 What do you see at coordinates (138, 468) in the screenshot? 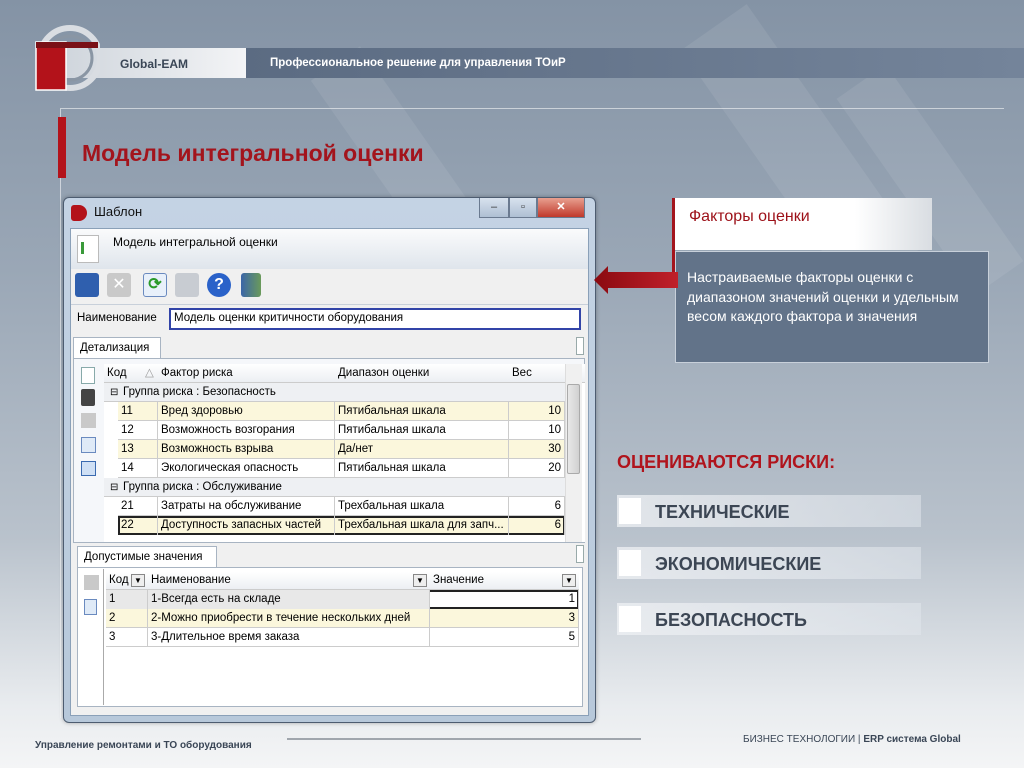
I see `table-cell: 14` at bounding box center [138, 468].